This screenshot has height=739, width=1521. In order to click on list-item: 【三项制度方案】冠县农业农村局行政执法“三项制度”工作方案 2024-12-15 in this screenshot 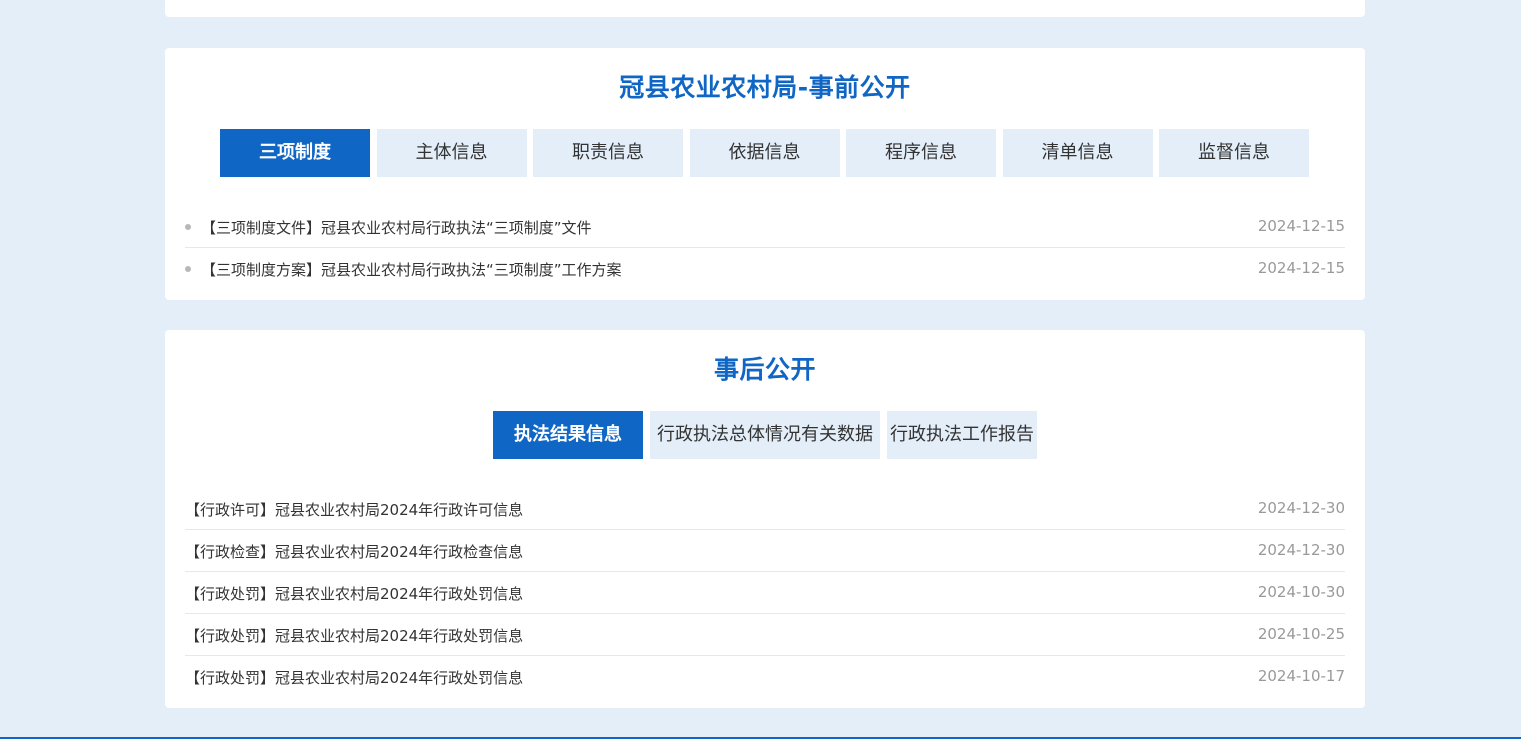, I will do `click(765, 268)`.